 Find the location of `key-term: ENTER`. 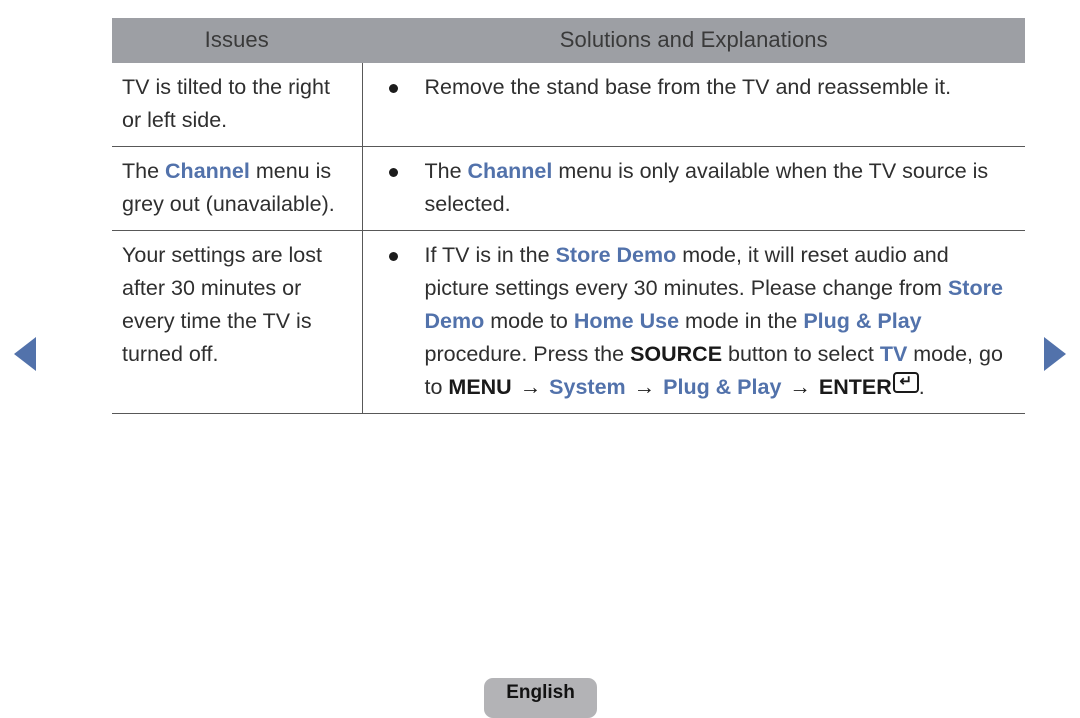

key-term: ENTER is located at coordinates (855, 387).